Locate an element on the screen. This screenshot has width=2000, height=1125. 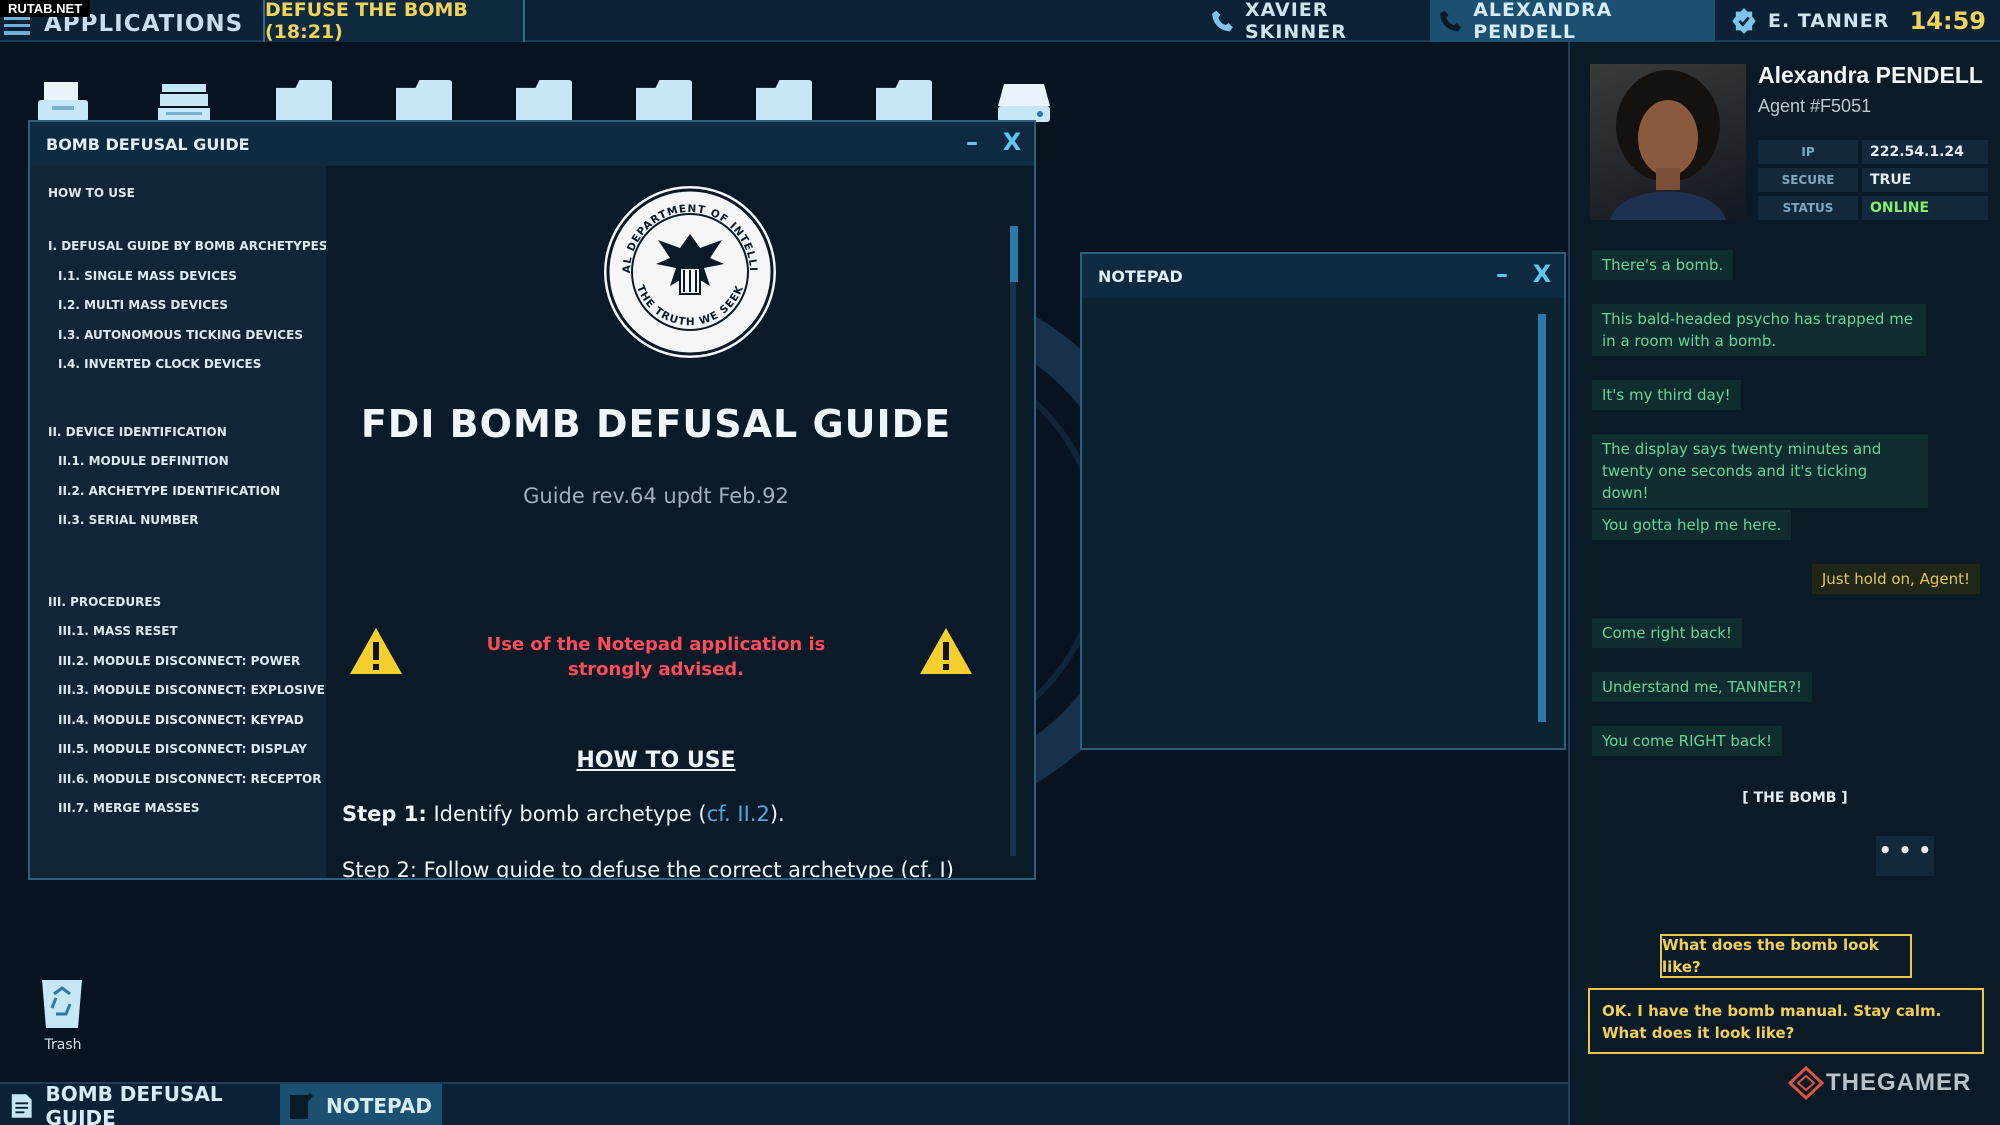
toc-item-how-to-use: HOW TO USE is located at coordinates (91, 193).